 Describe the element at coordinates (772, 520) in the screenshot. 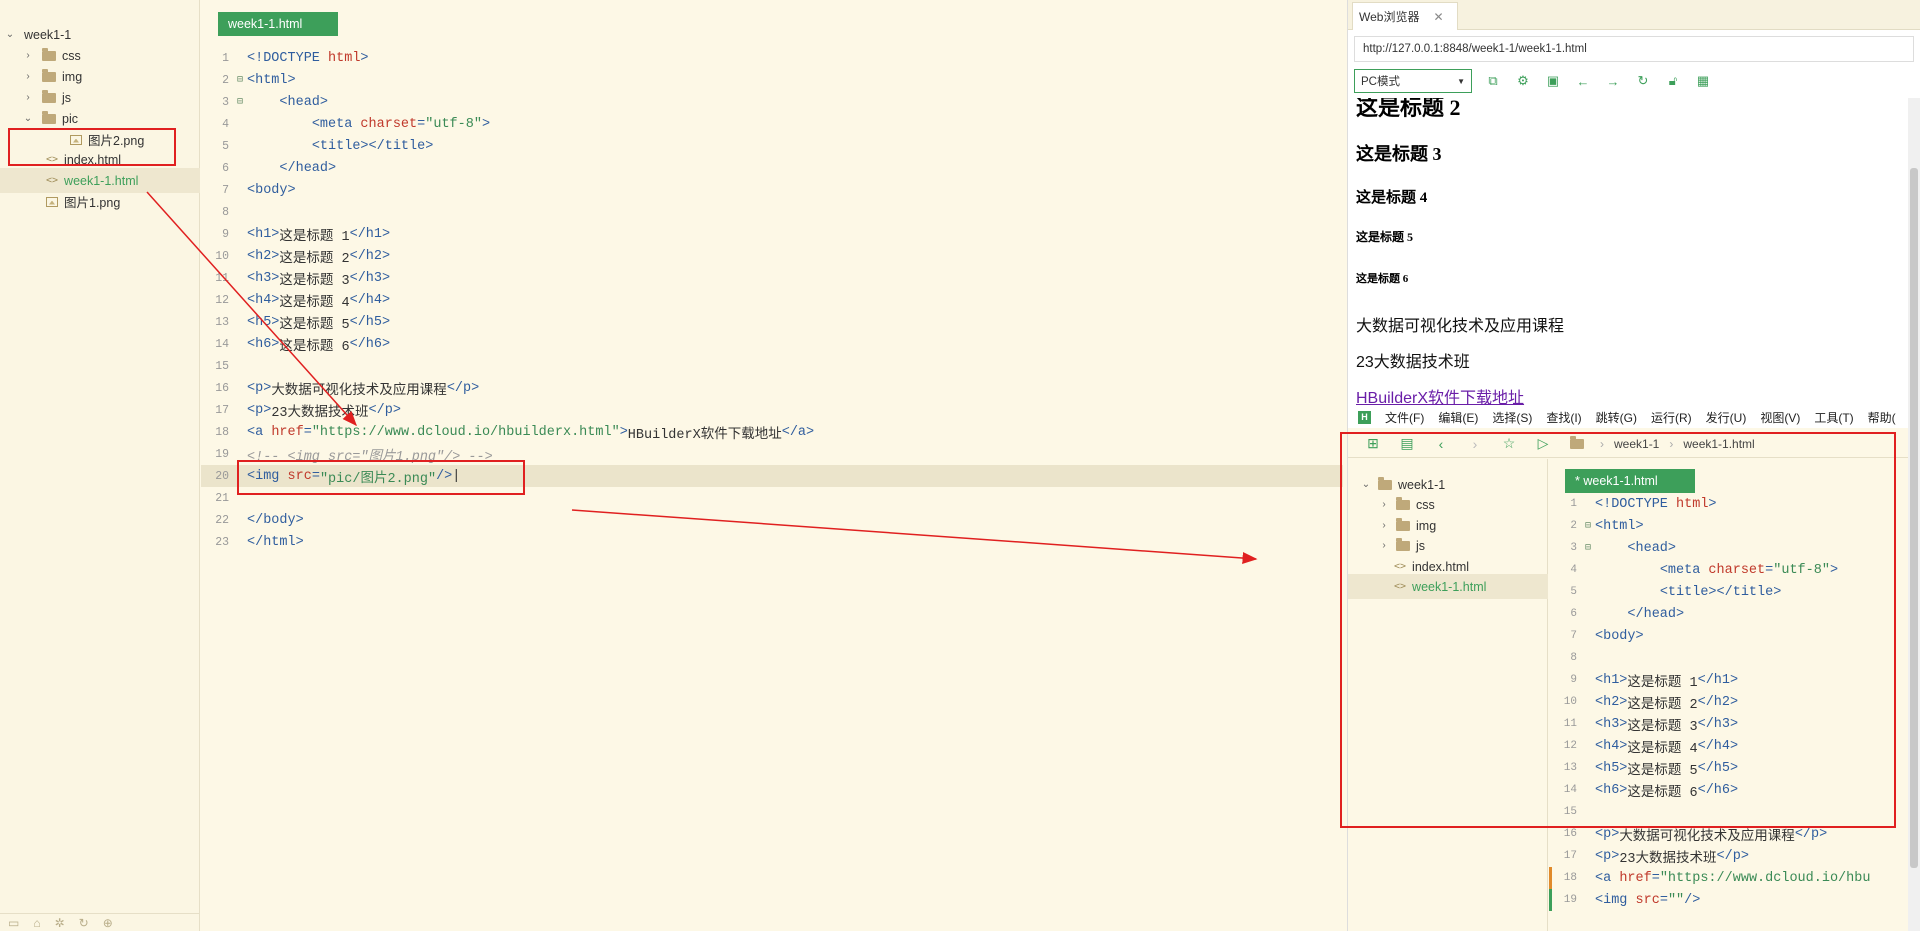

I see `code-line: 22 </body>` at that location.